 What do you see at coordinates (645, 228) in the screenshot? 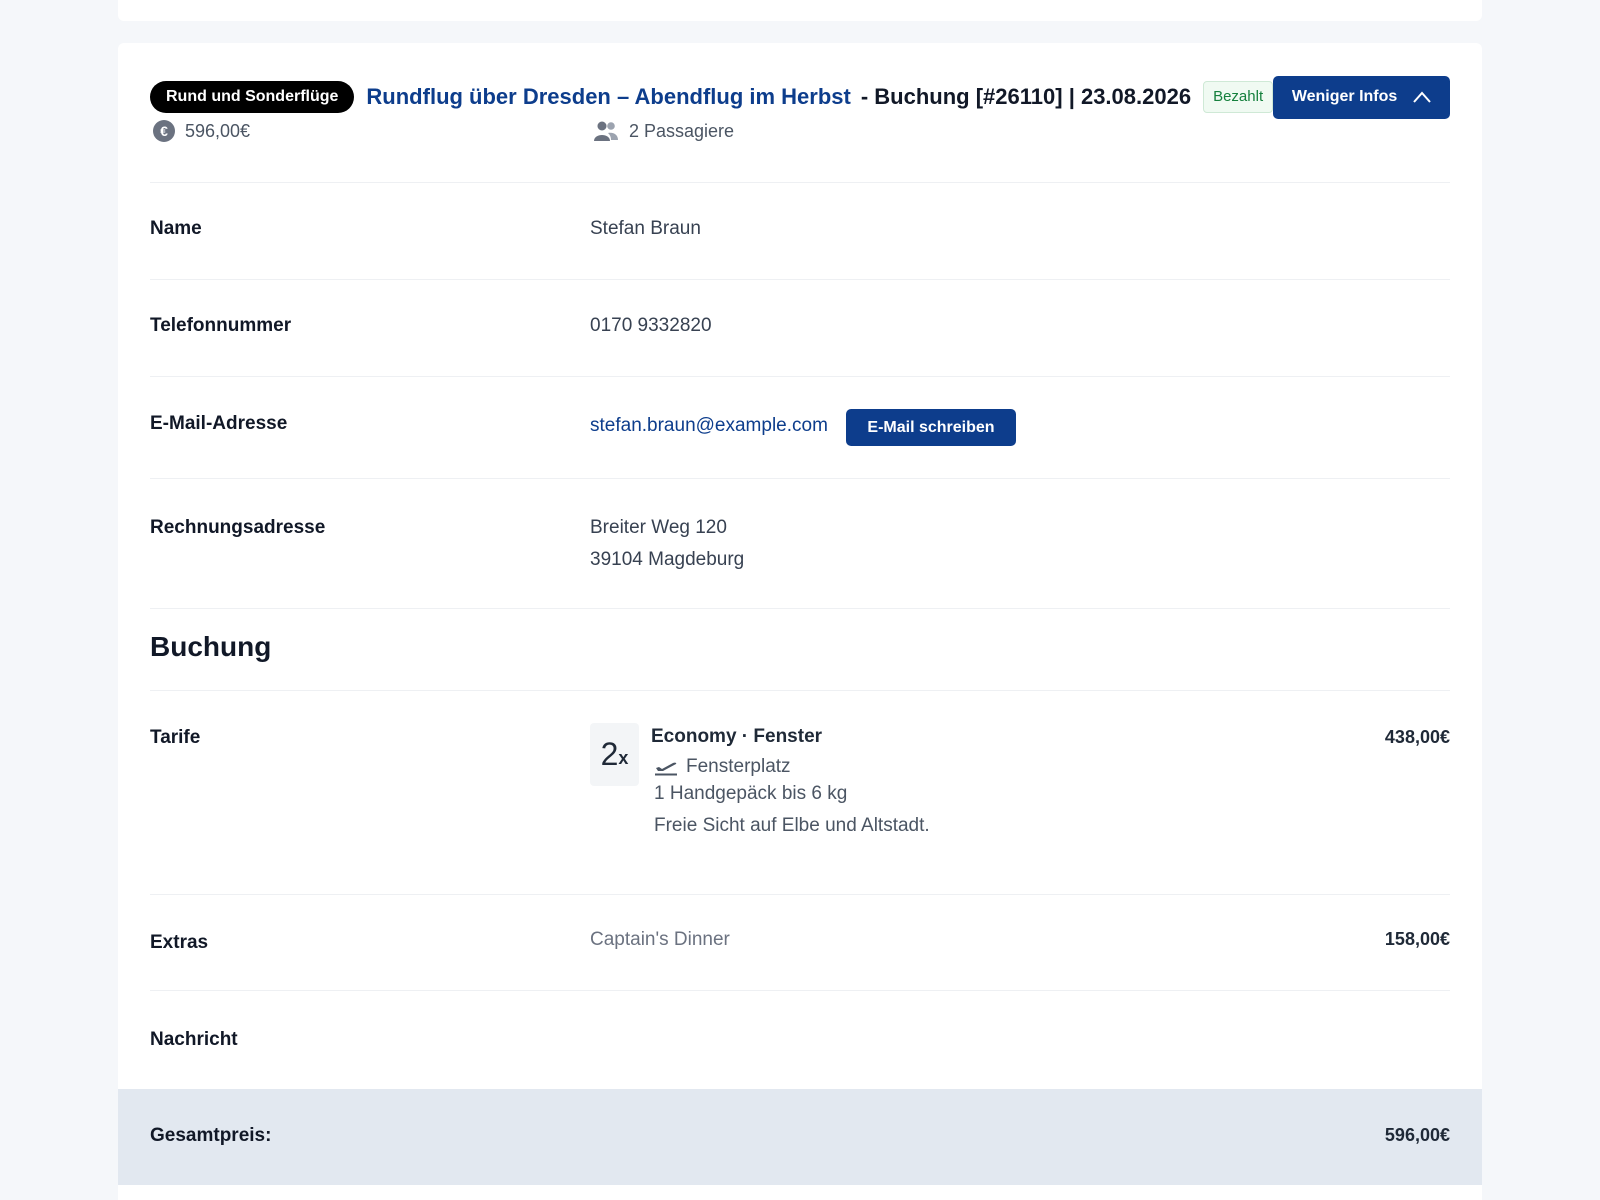
I see `customer-name: Stefan Braun` at bounding box center [645, 228].